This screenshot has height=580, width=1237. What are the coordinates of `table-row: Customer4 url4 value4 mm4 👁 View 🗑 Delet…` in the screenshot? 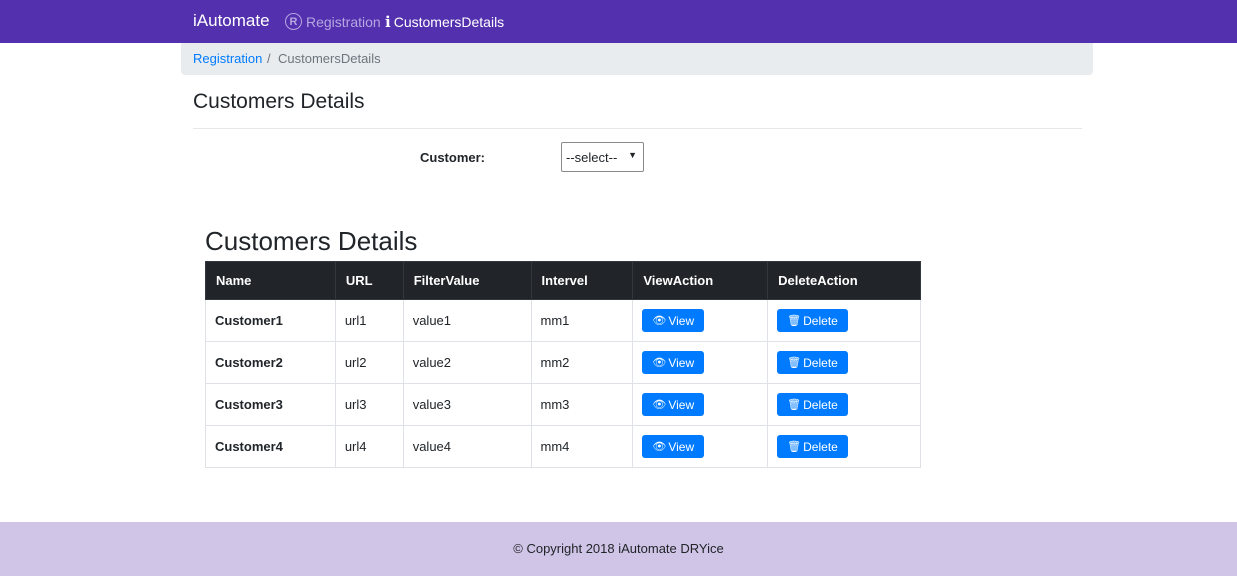 It's located at (563, 446).